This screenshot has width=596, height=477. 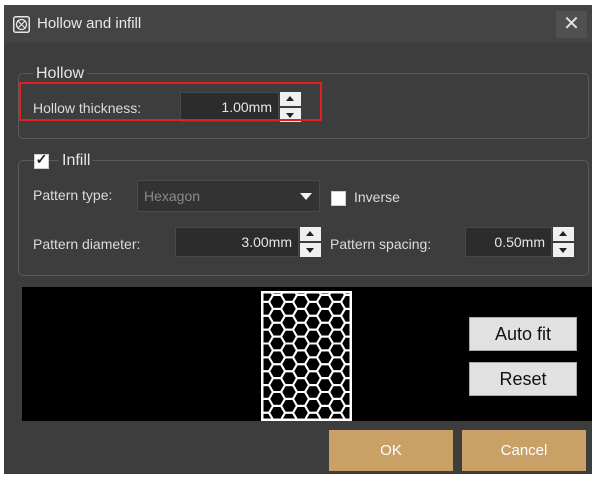 I want to click on cancel-button: Cancel, so click(x=524, y=450).